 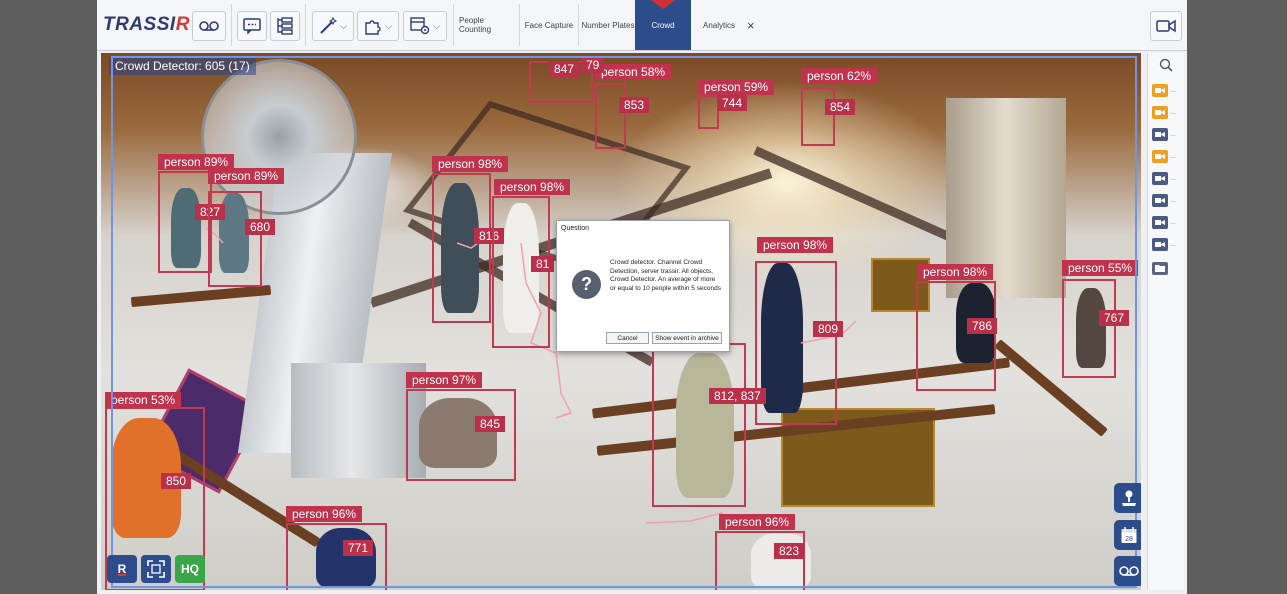 I want to click on hq-label: HQ, so click(x=190, y=569).